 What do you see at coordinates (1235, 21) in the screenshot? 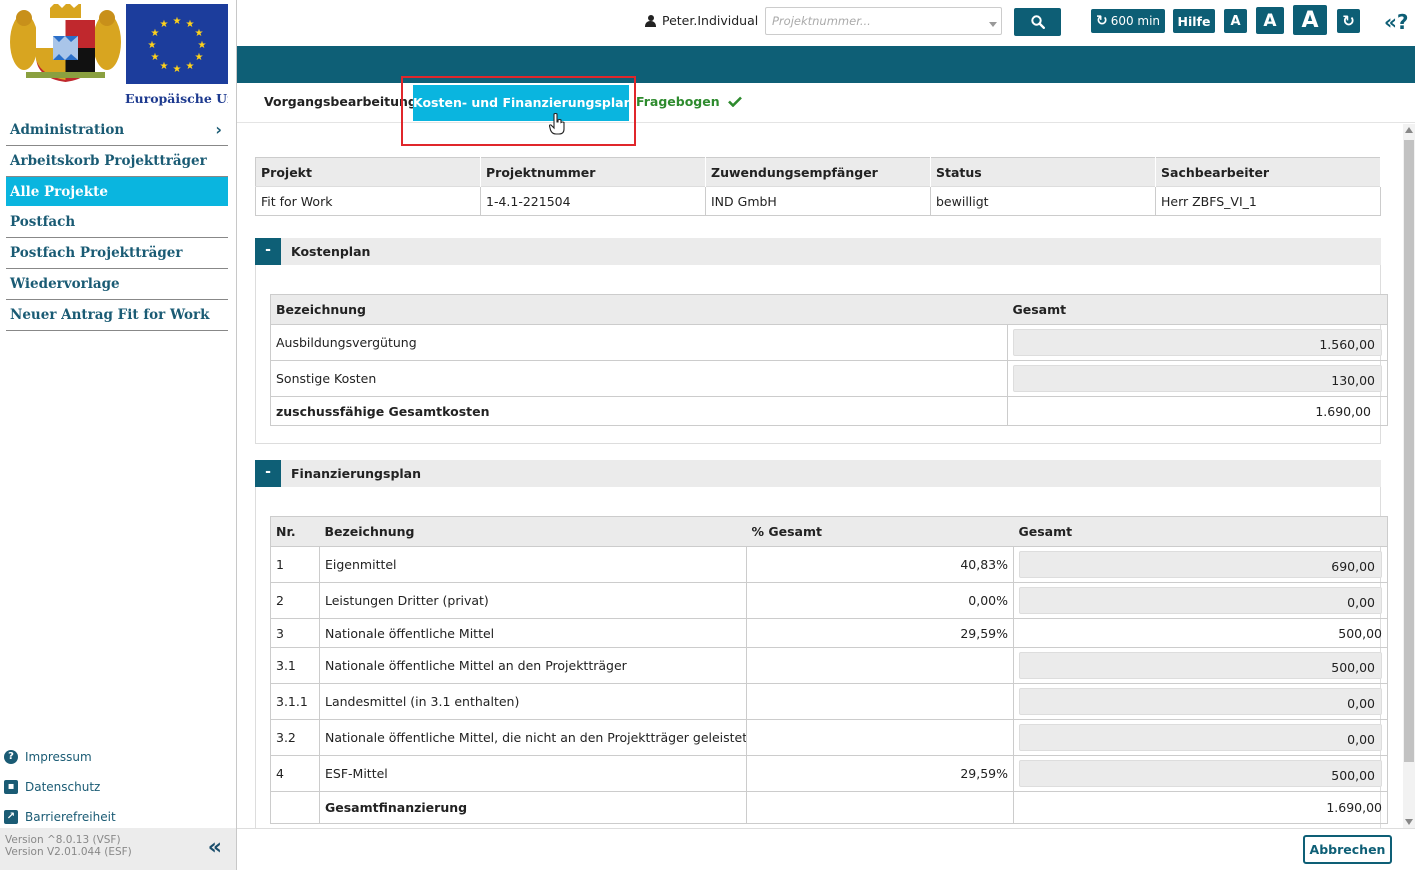
I see `font-size-small-button: A` at bounding box center [1235, 21].